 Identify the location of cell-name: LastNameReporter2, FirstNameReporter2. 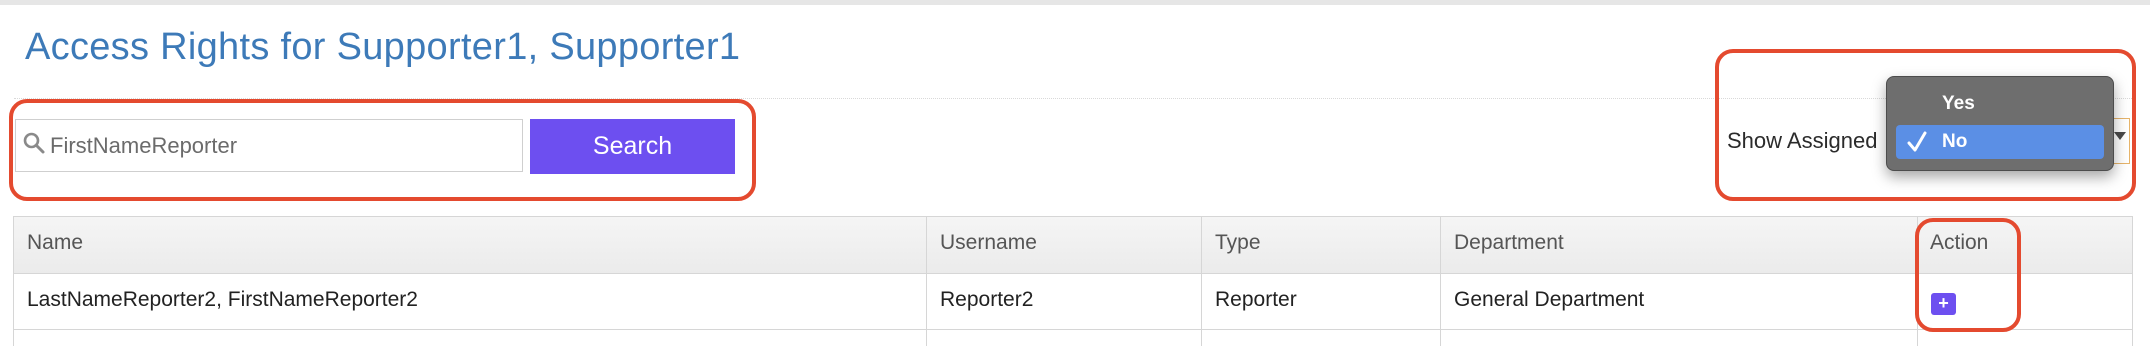
(222, 299).